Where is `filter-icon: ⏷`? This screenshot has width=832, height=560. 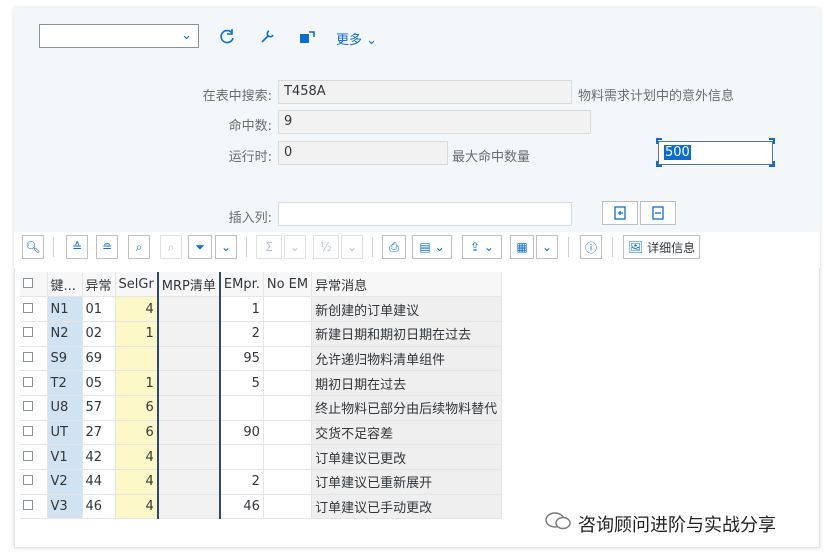 filter-icon: ⏷ is located at coordinates (200, 247).